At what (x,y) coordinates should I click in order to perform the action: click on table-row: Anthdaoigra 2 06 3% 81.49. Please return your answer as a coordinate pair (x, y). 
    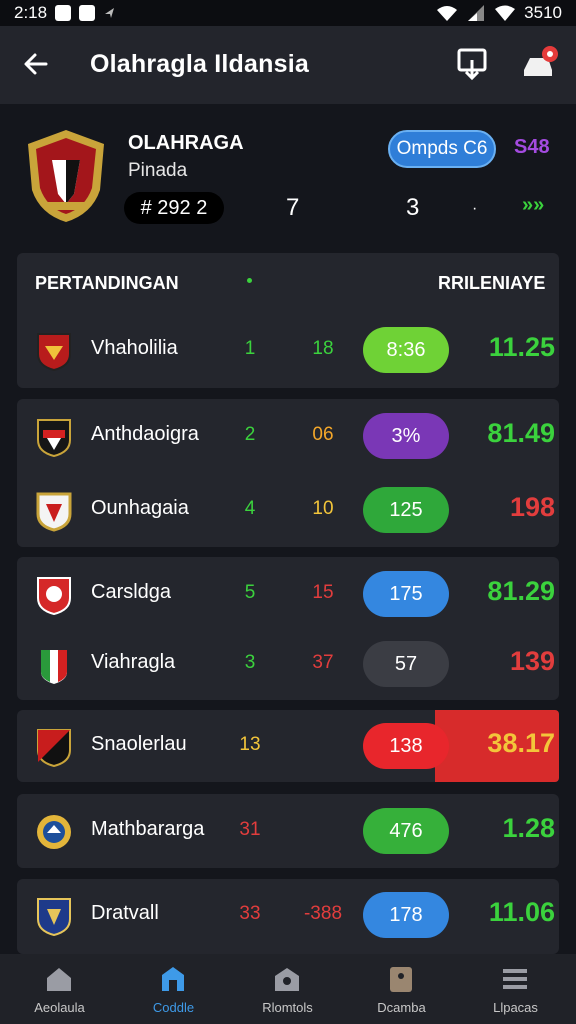
    Looking at the image, I should click on (288, 436).